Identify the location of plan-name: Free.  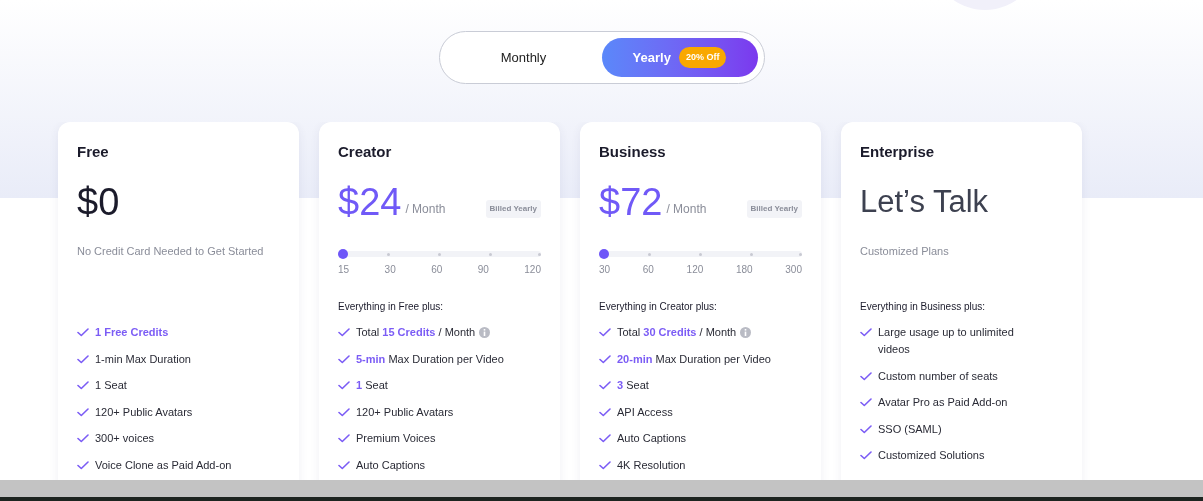
(93, 152).